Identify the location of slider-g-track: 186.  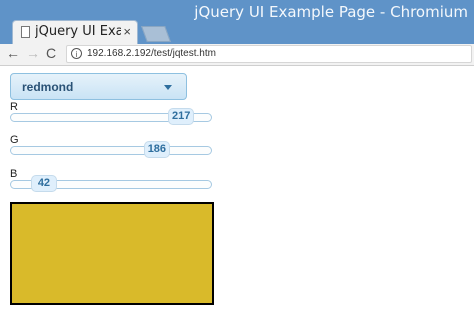
(111, 149).